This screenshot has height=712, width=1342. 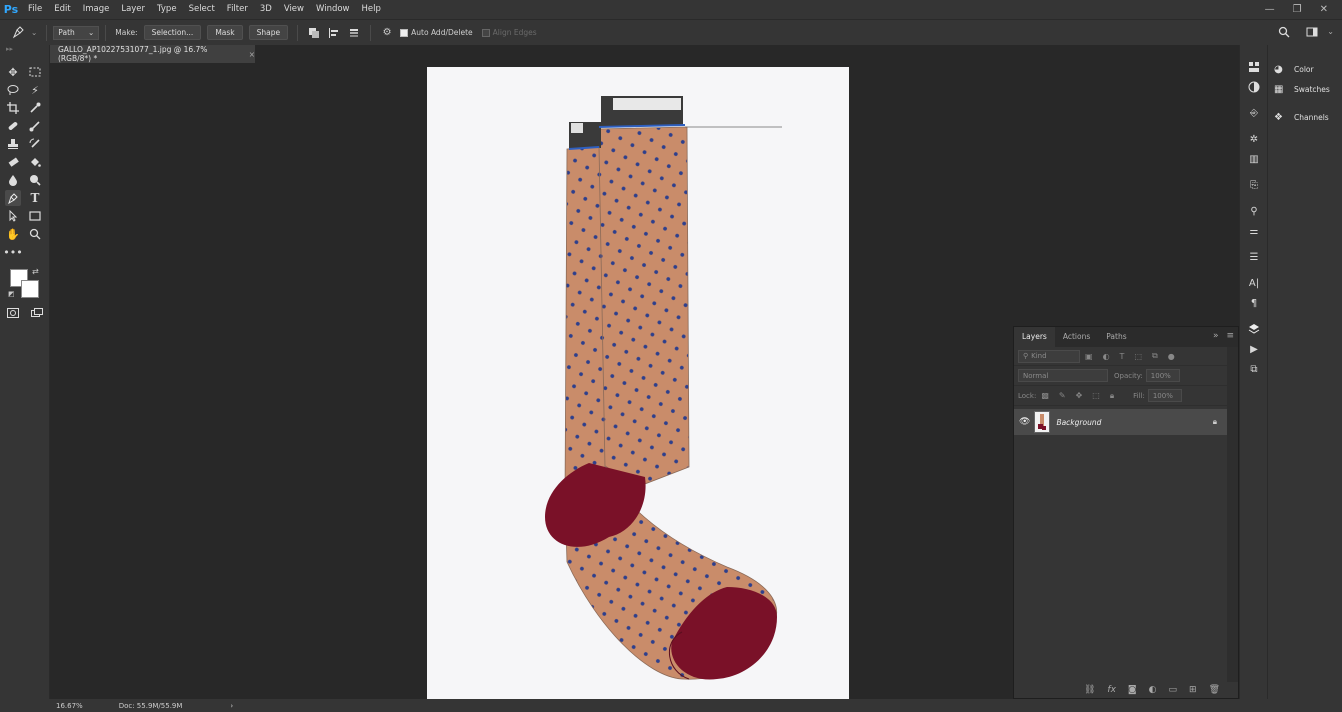 What do you see at coordinates (1254, 87) in the screenshot?
I see `adjustments-panel-icon` at bounding box center [1254, 87].